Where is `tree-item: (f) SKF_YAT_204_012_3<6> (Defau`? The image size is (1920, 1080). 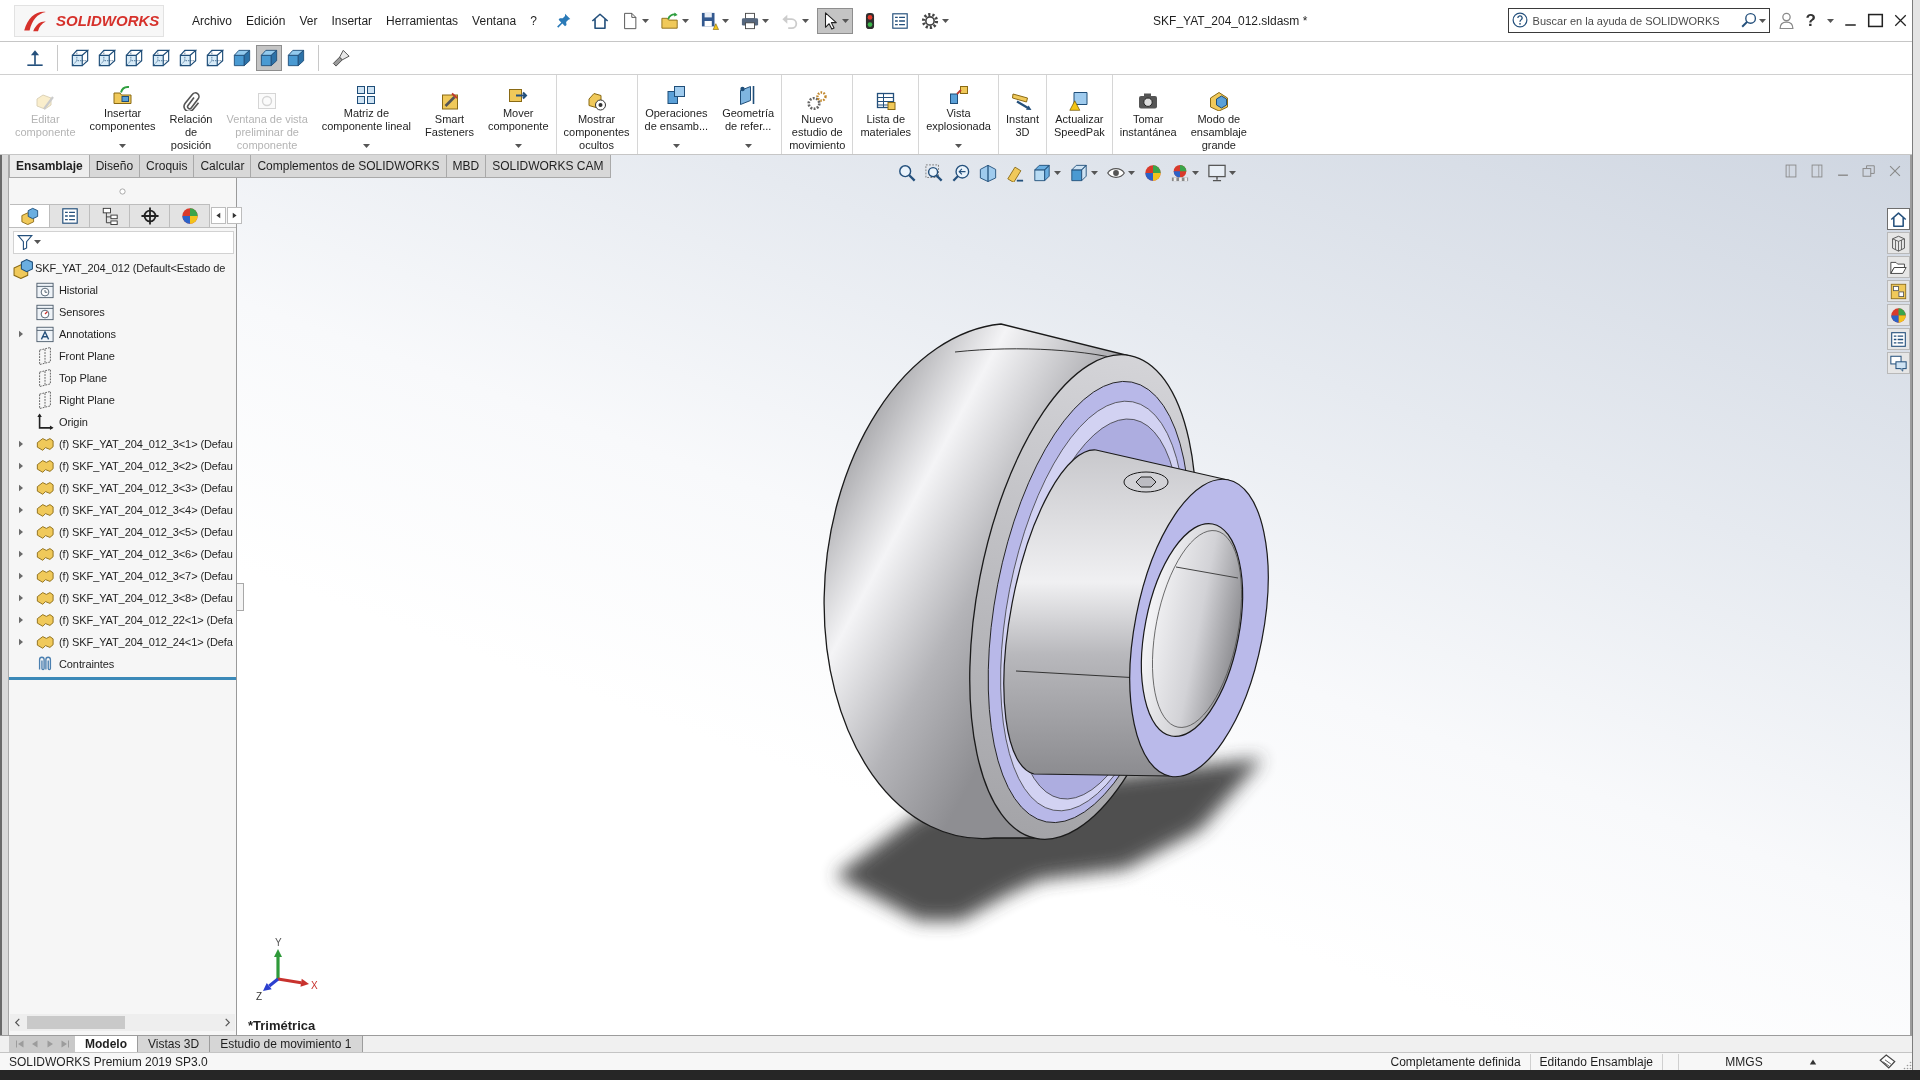 tree-item: (f) SKF_YAT_204_012_3<6> (Defau is located at coordinates (122, 554).